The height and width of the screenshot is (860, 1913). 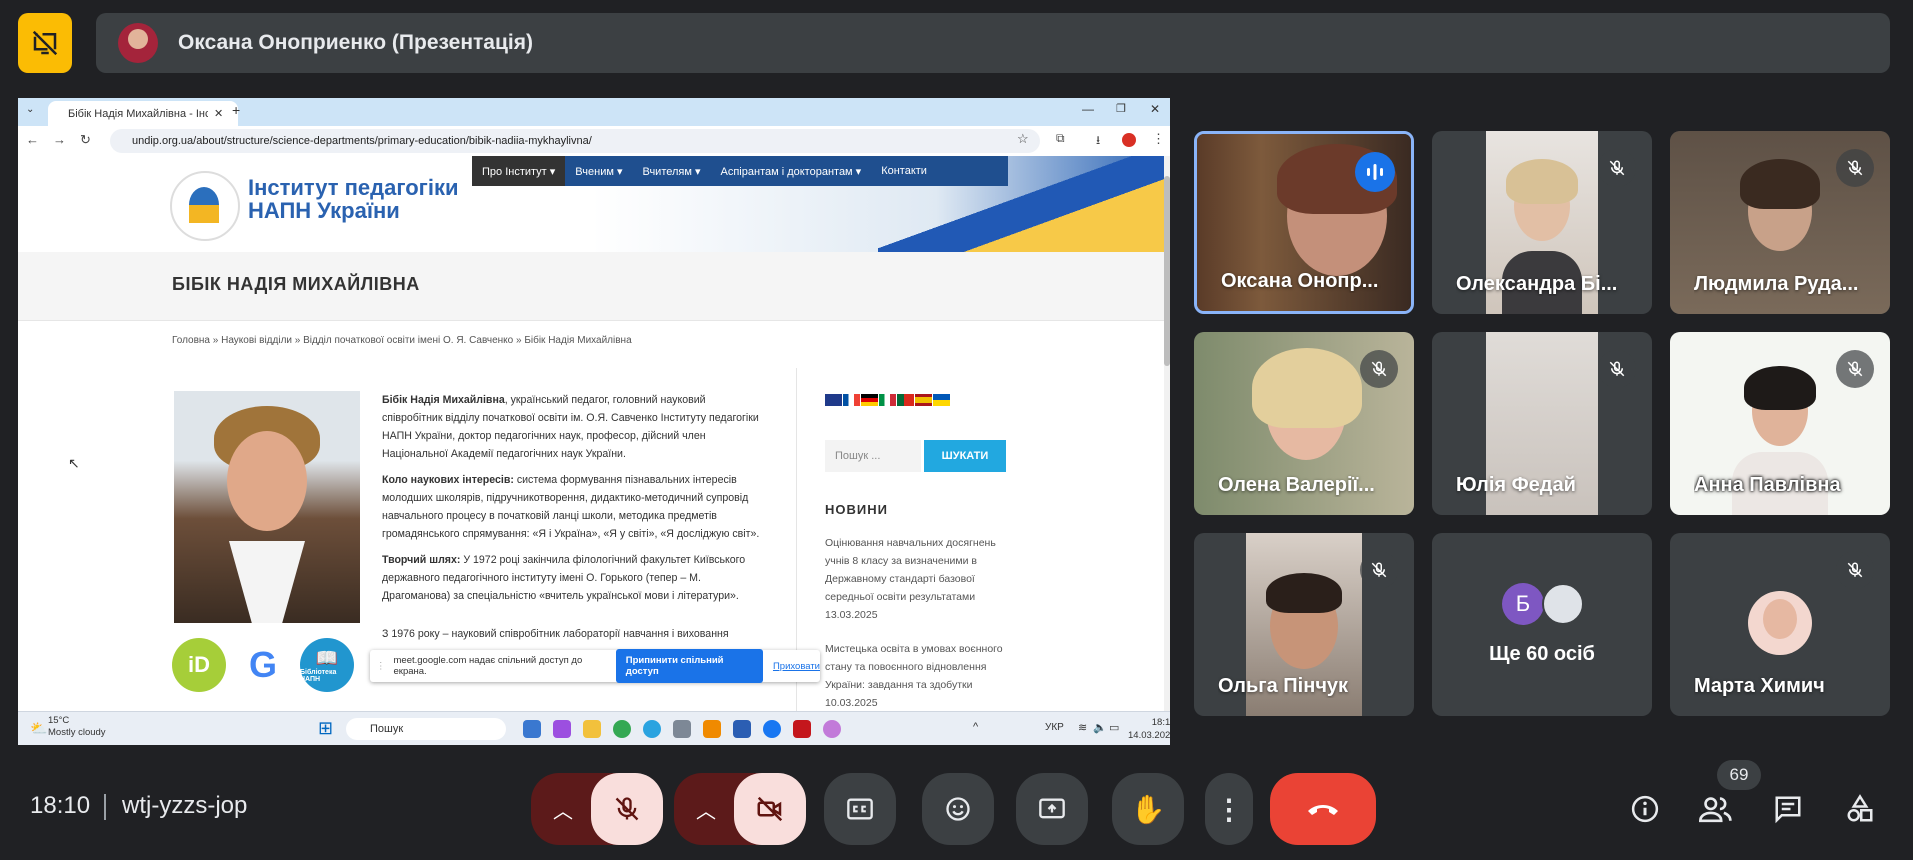 I want to click on tray-chevron-icon: ^, so click(x=975, y=727).